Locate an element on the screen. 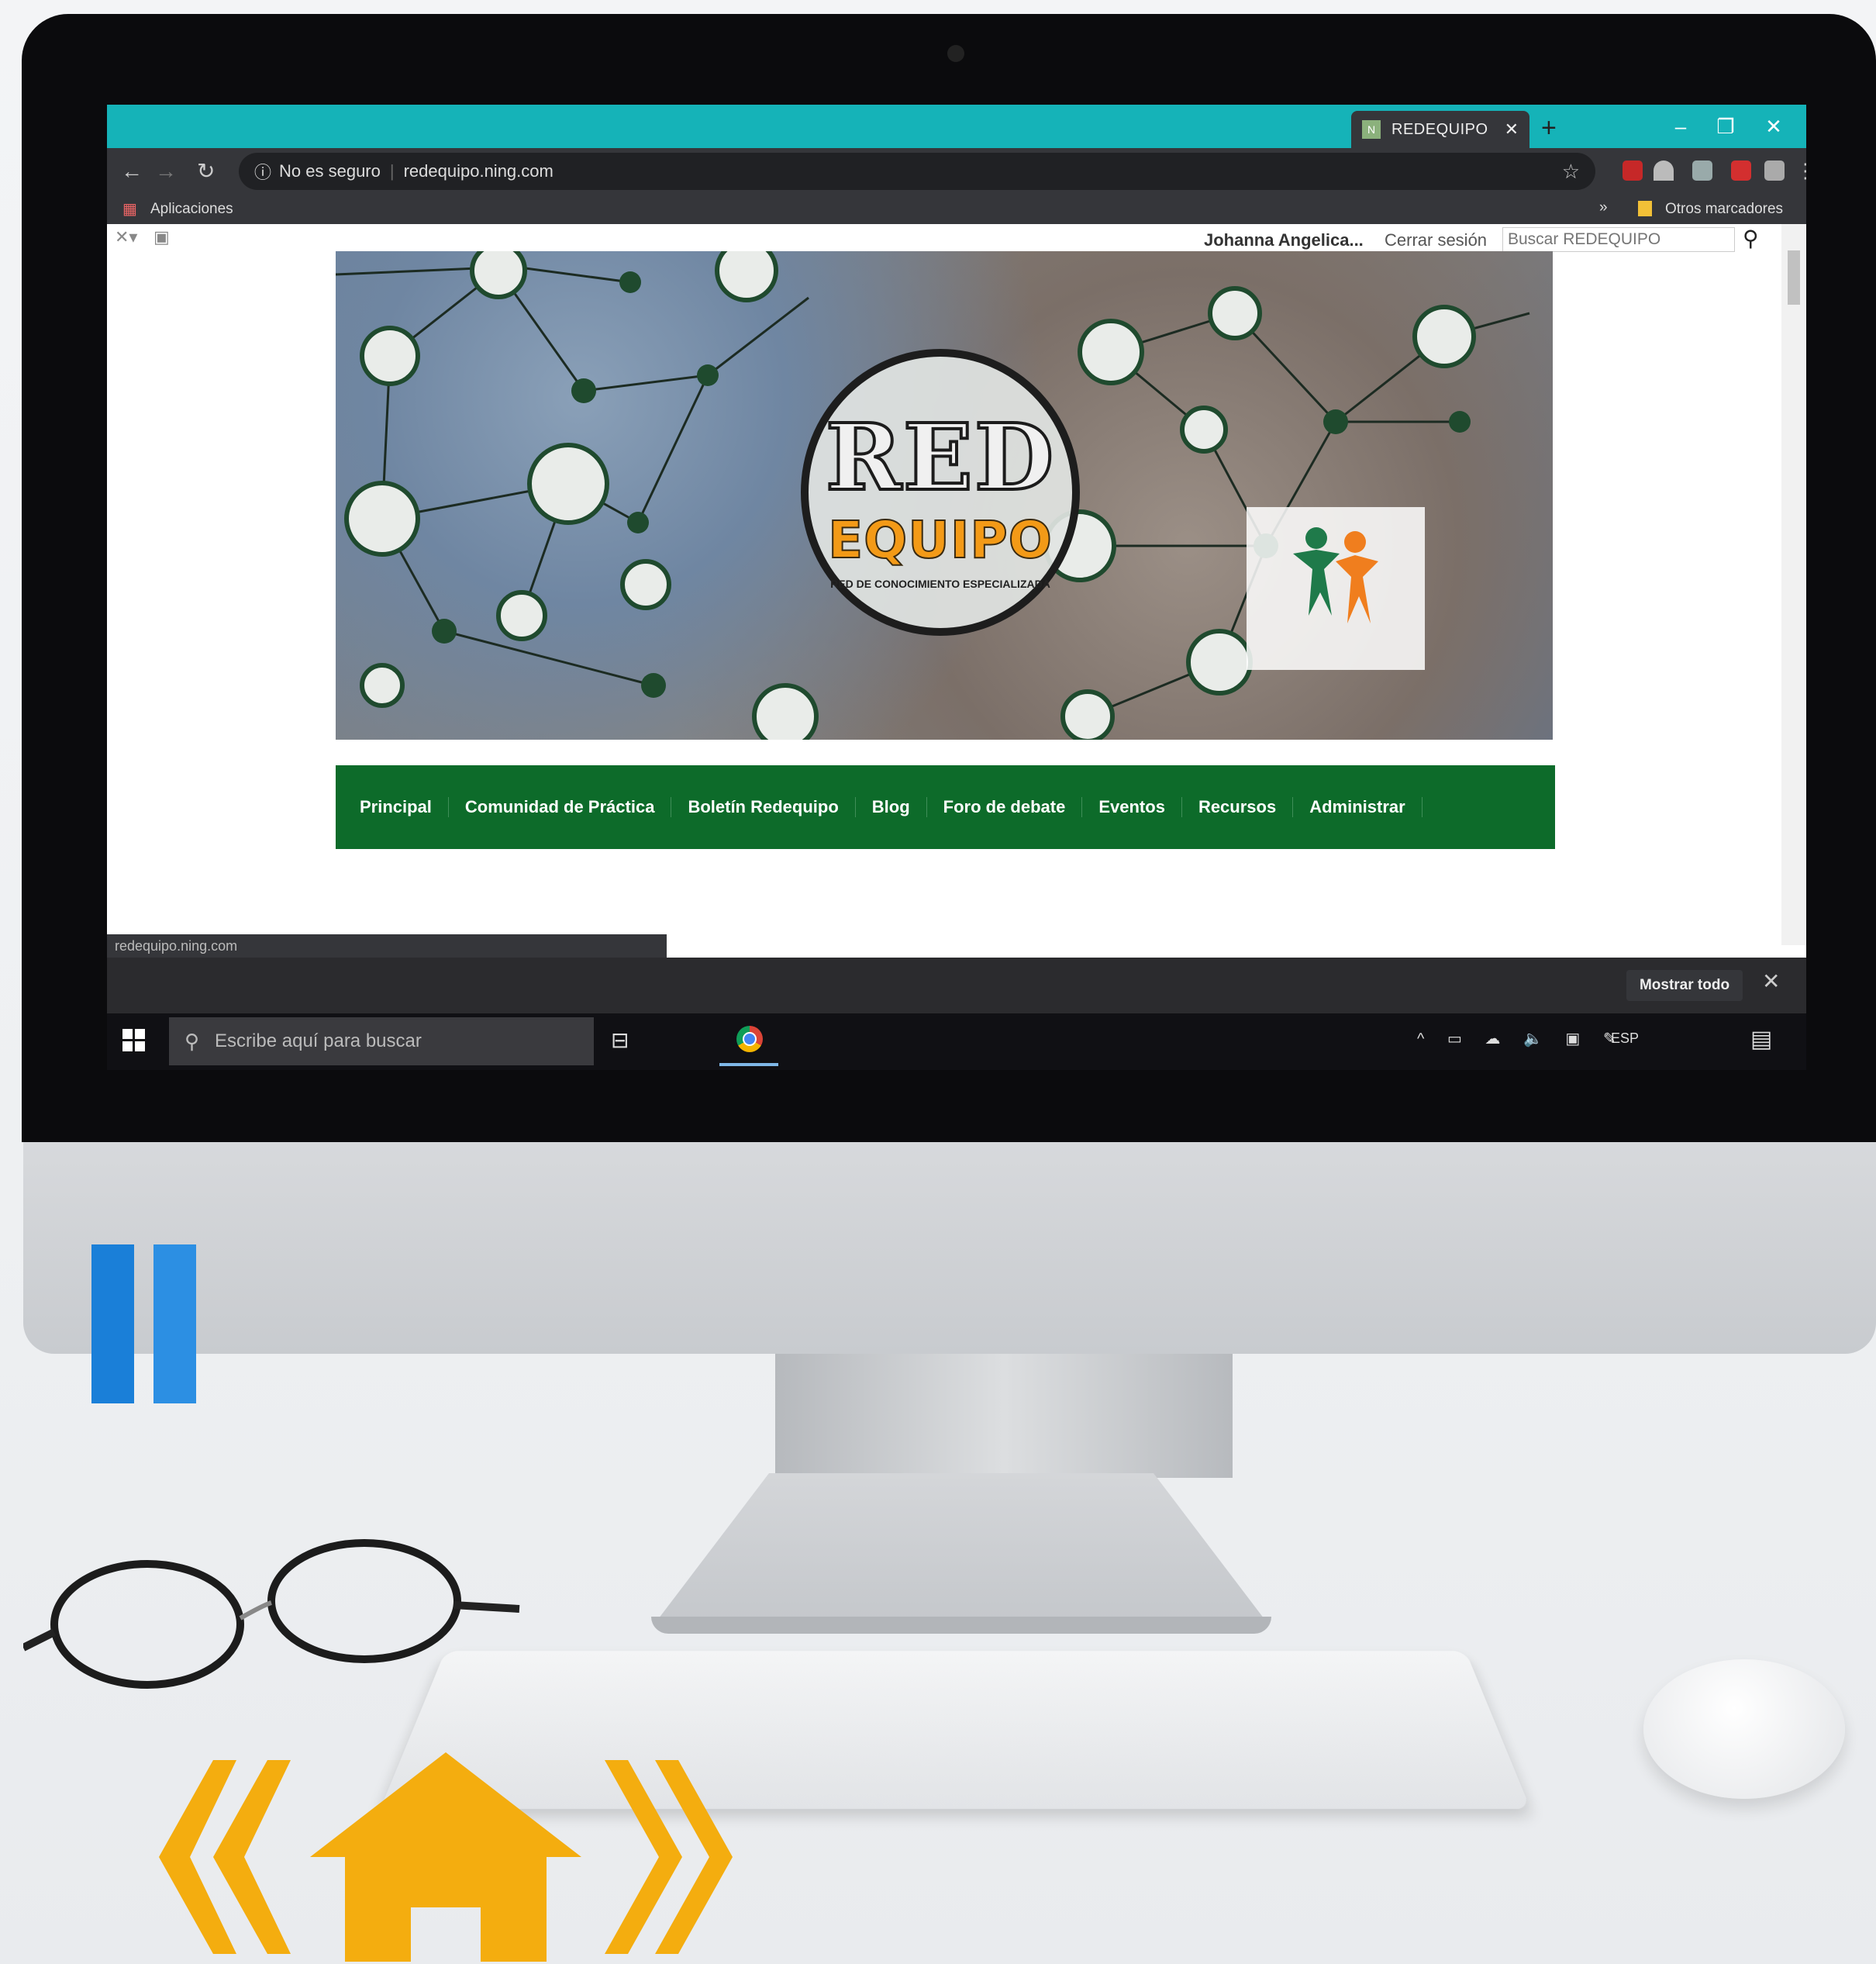  taskbar-search-box: ⚲ Escribe aquí para buscar is located at coordinates (381, 1041).